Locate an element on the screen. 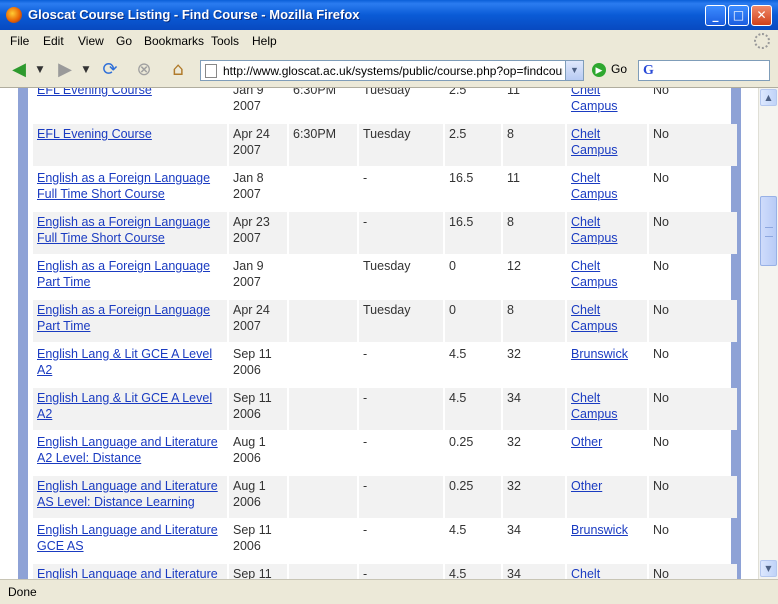 This screenshot has height=604, width=778. menu-bookmarks: Bookmarks is located at coordinates (174, 41).